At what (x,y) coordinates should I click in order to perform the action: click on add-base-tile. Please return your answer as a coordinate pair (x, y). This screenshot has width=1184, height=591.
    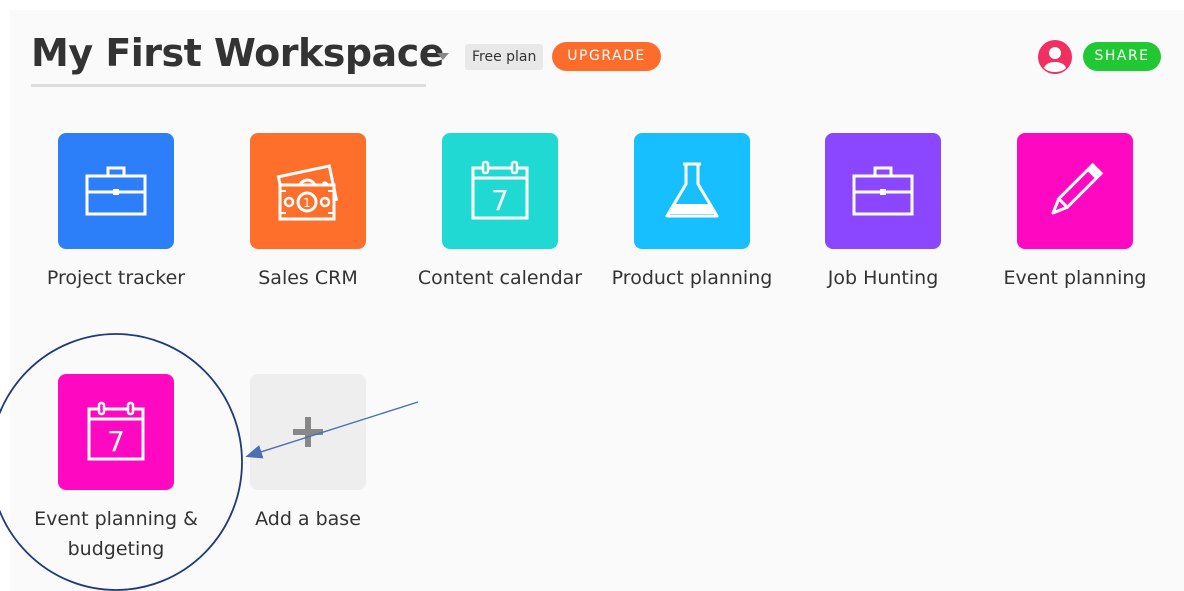
    Looking at the image, I should click on (308, 432).